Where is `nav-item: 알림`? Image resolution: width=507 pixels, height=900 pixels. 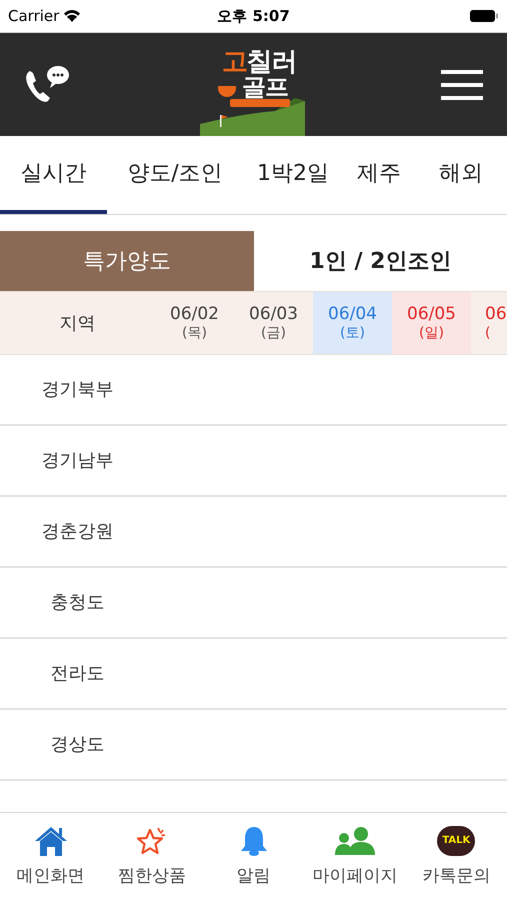
nav-item: 알림 is located at coordinates (253, 856).